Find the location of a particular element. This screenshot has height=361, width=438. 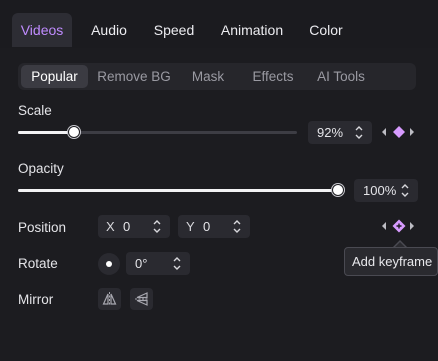

subtab-mask: Mask is located at coordinates (208, 76).